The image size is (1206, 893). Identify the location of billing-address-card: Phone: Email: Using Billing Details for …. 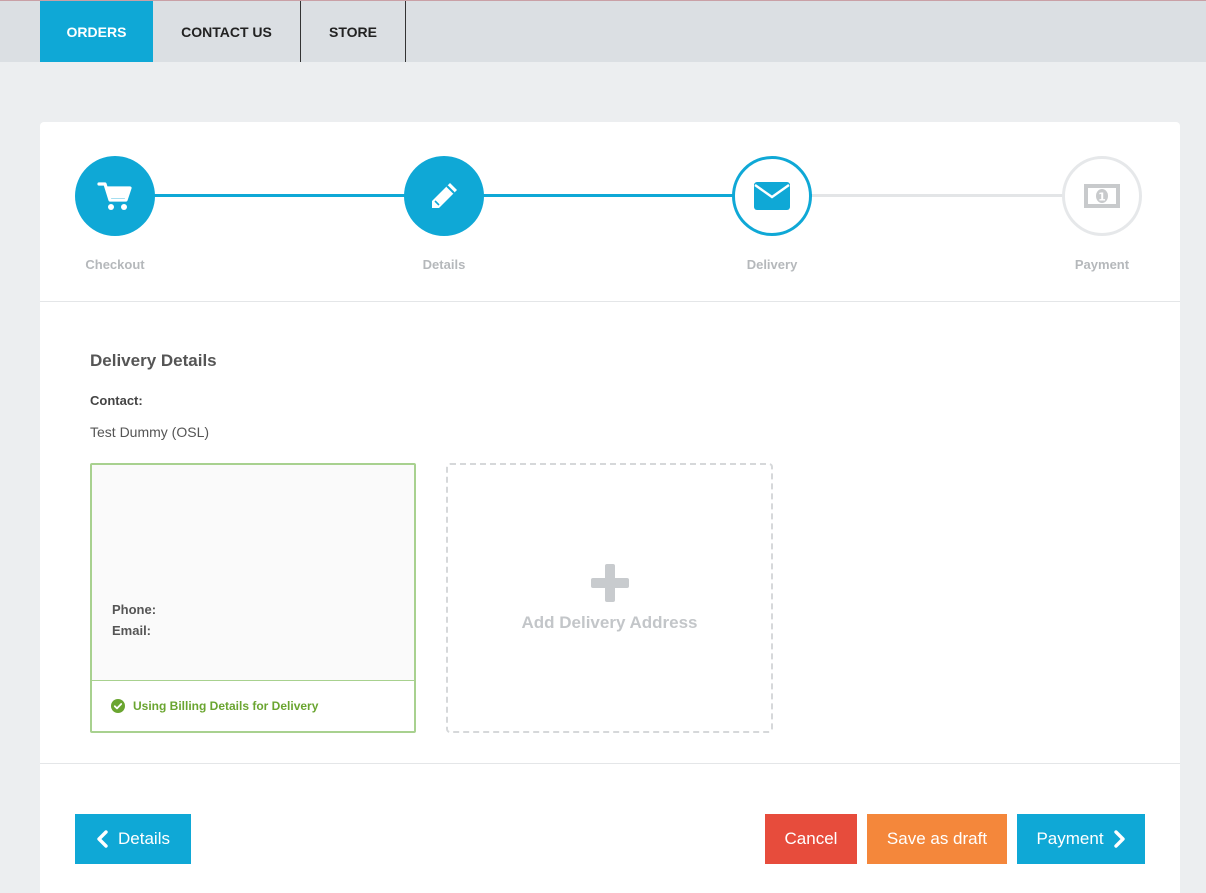
(253, 598).